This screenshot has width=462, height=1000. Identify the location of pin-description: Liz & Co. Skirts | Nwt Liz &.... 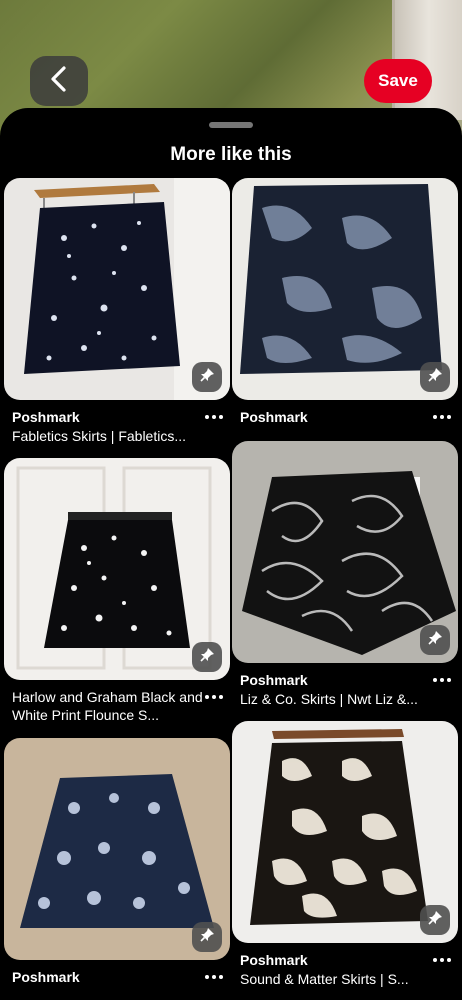
(329, 699).